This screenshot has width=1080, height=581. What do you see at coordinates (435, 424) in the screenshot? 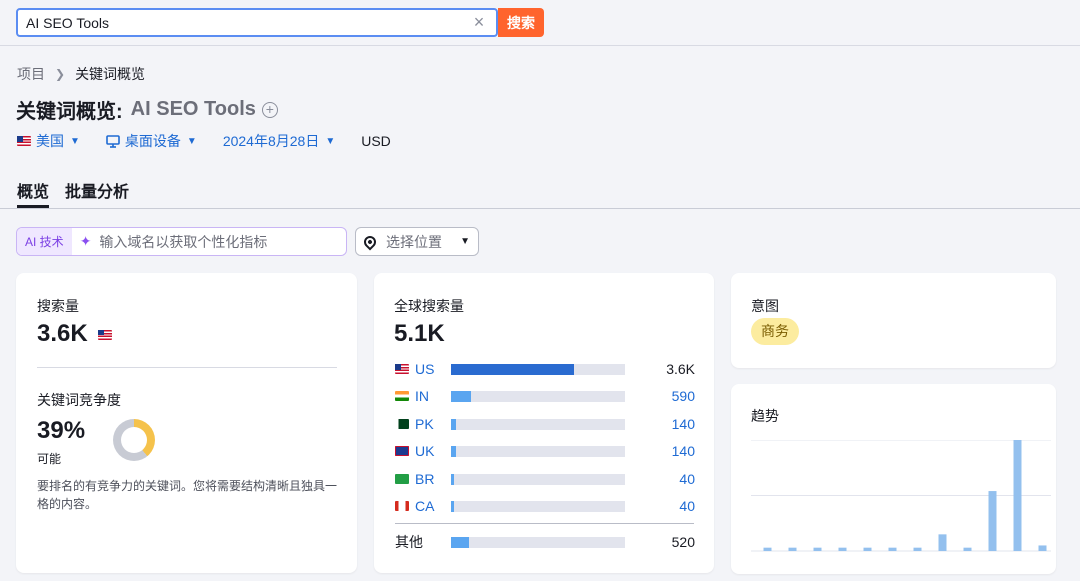
I see `country-code: PK` at bounding box center [435, 424].